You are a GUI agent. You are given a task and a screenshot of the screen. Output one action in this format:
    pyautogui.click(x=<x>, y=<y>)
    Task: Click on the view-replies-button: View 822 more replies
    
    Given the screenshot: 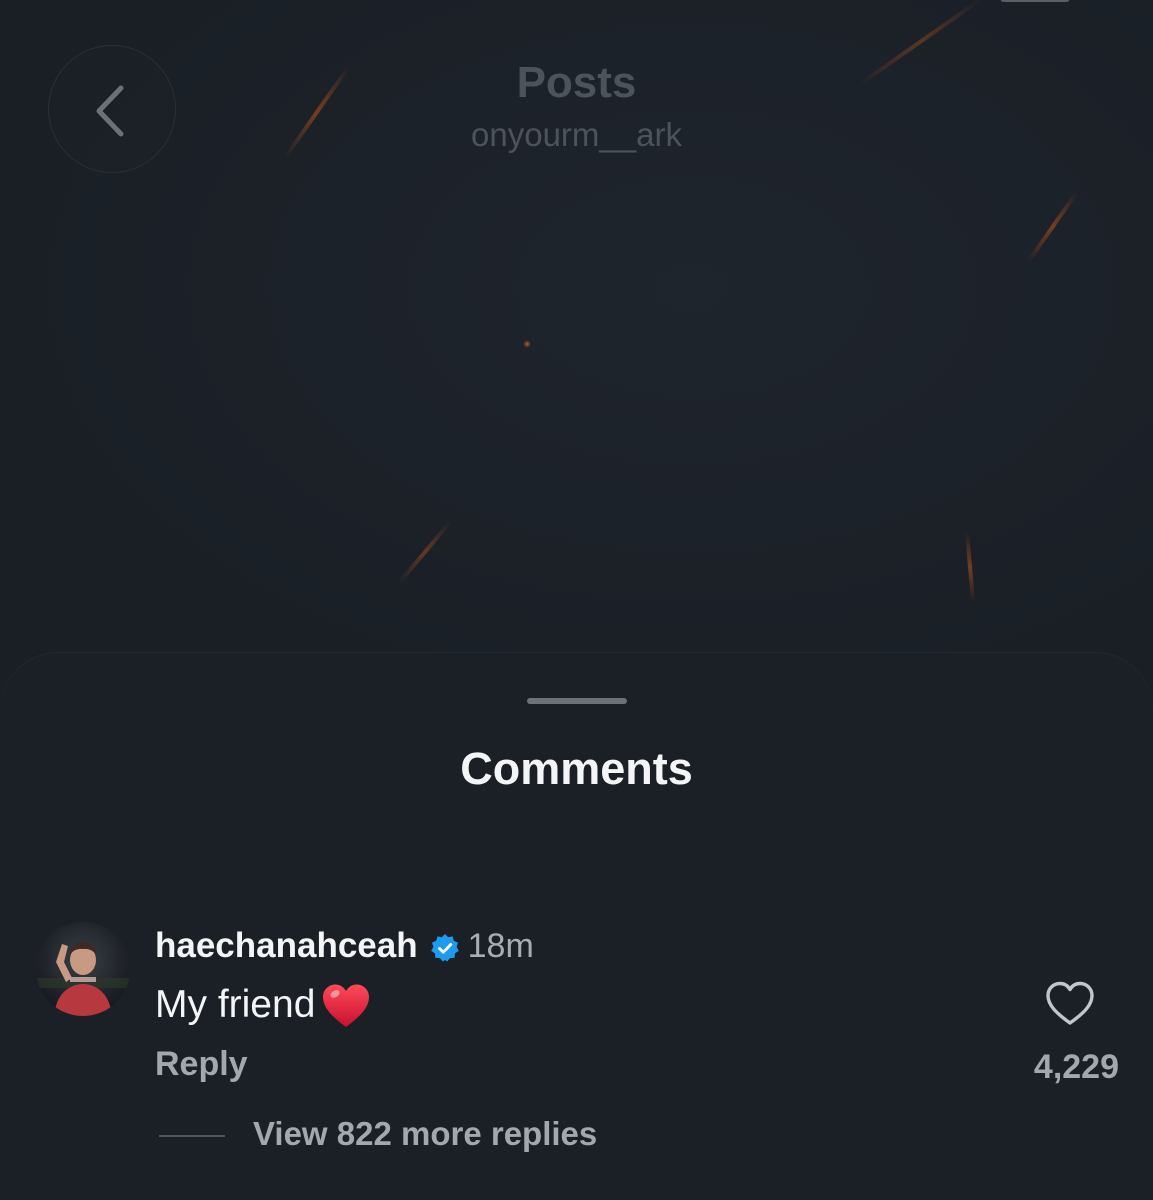 What is the action you would take?
    pyautogui.click(x=425, y=1134)
    